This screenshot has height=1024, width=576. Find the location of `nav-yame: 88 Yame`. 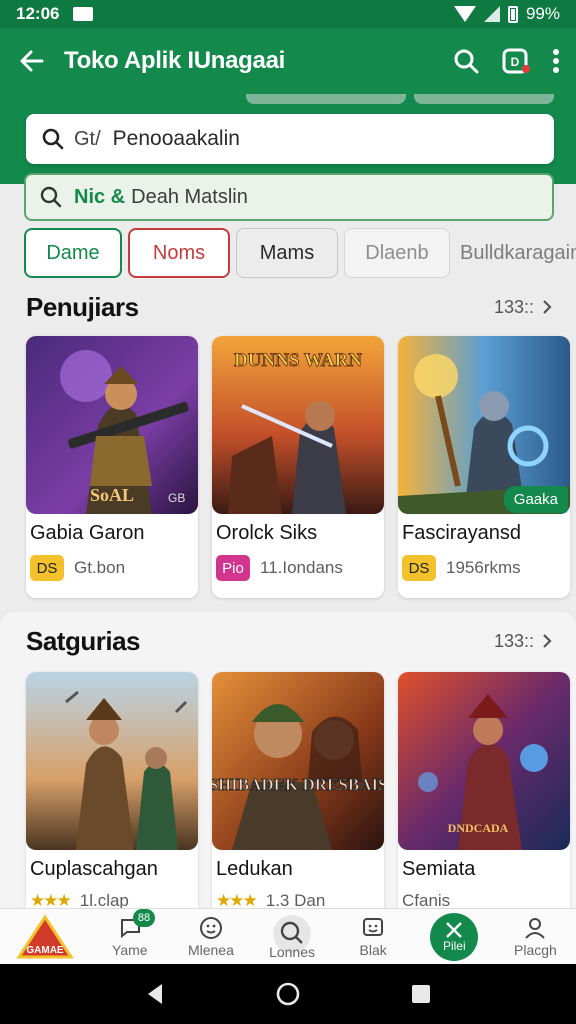

nav-yame: 88 Yame is located at coordinates (129, 936).